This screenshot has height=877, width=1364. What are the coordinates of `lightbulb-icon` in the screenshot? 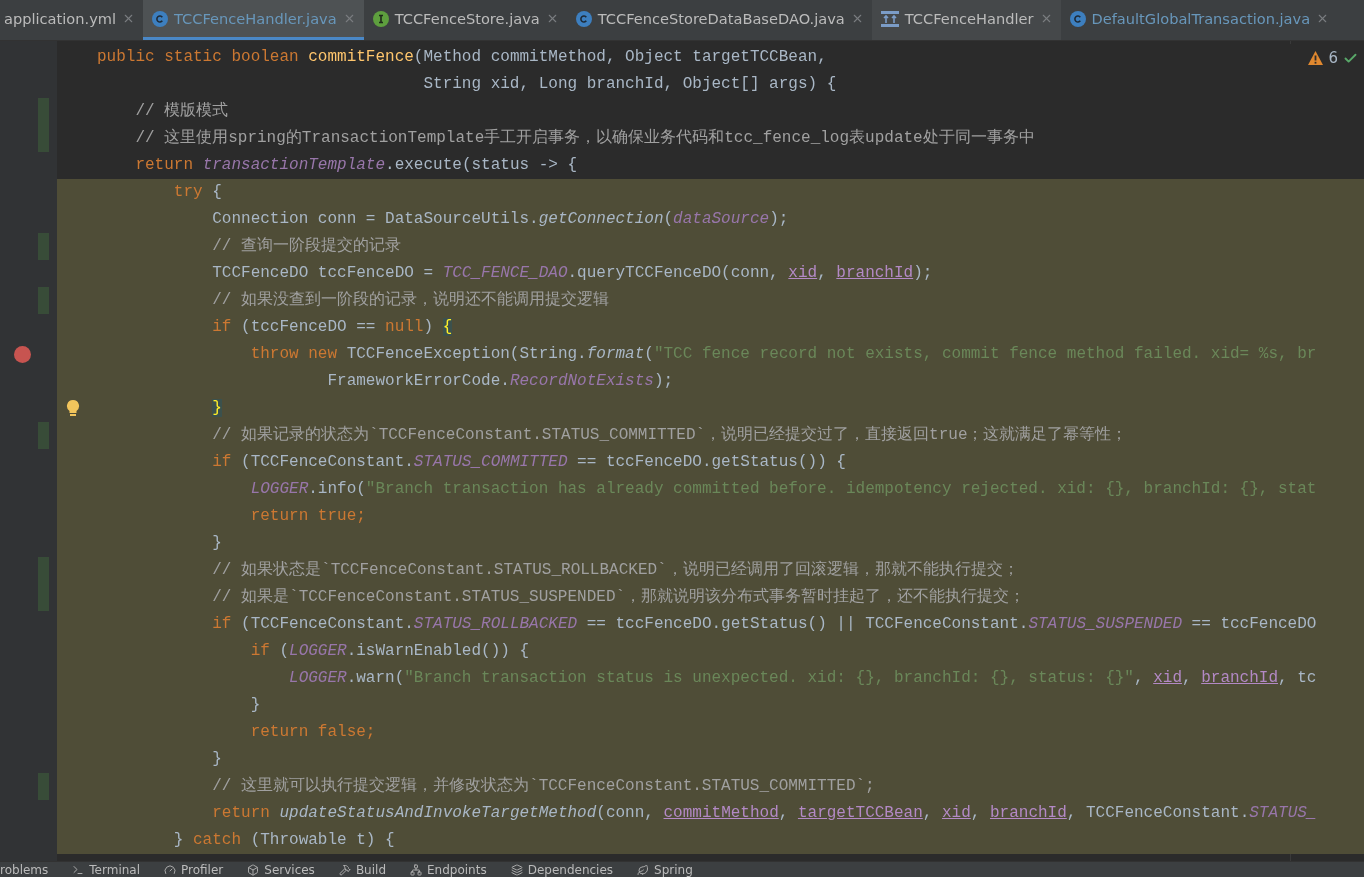 It's located at (73, 408).